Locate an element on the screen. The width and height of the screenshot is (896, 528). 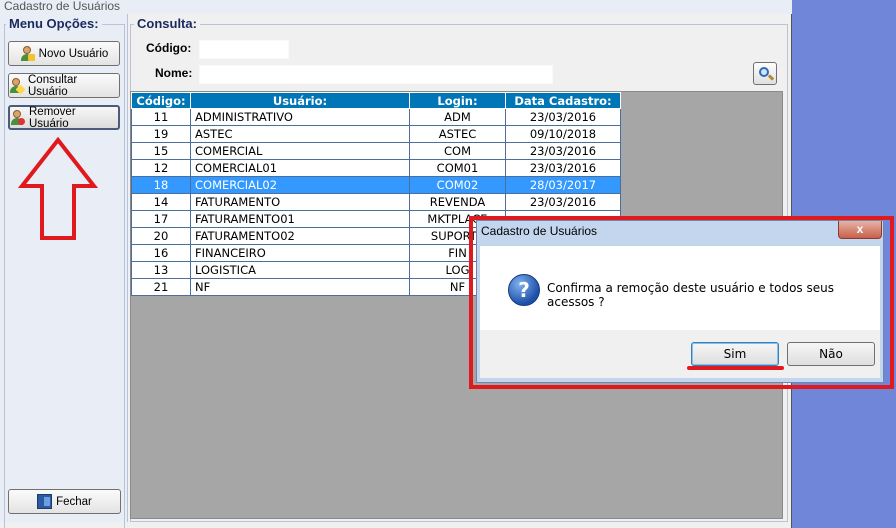
codigo-input is located at coordinates (244, 49).